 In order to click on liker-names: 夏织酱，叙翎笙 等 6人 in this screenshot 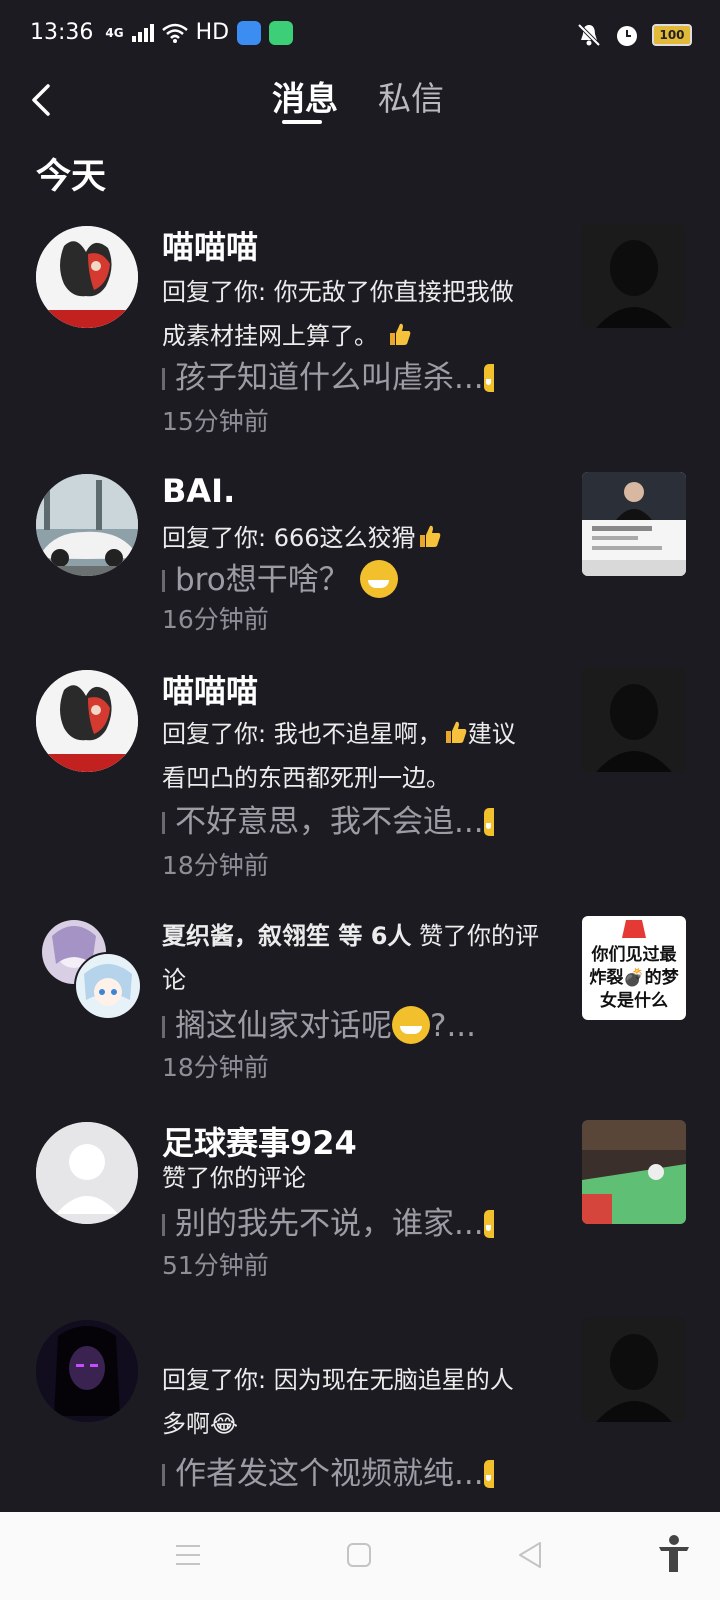, I will do `click(286, 936)`.